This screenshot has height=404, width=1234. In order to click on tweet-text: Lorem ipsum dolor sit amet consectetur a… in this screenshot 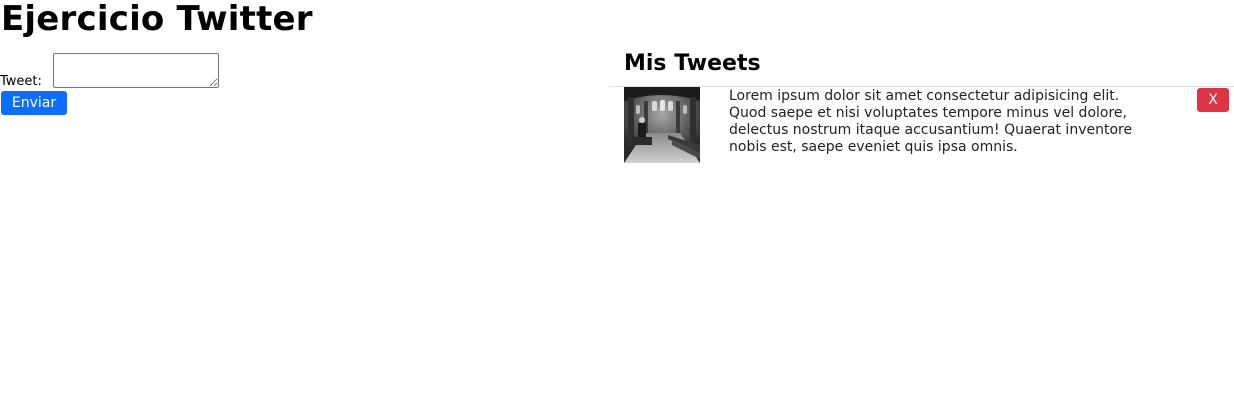, I will do `click(931, 121)`.